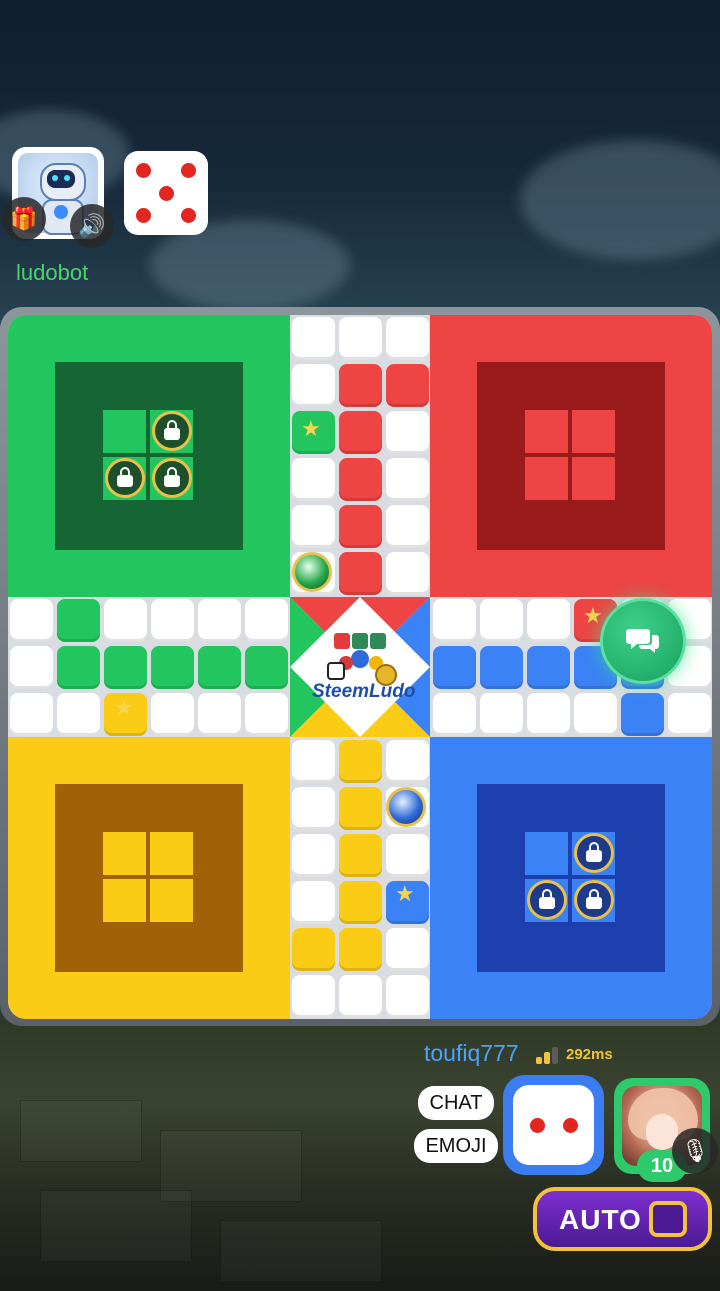  What do you see at coordinates (471, 1053) in the screenshot?
I see `player-name: toufiq777` at bounding box center [471, 1053].